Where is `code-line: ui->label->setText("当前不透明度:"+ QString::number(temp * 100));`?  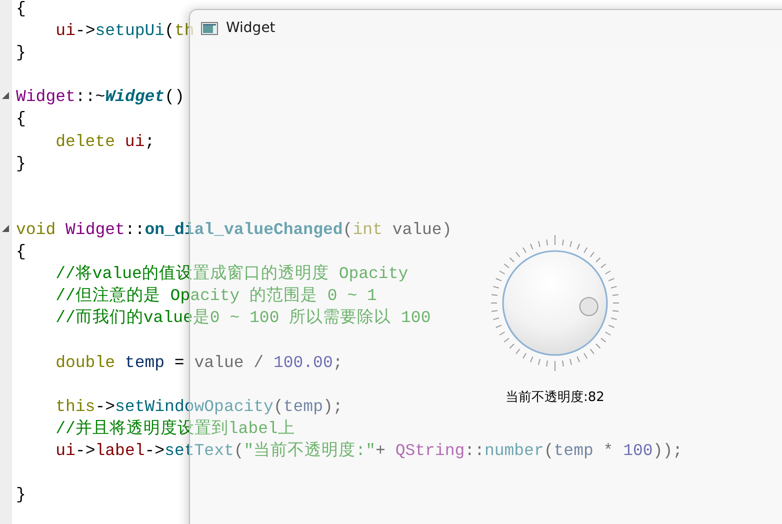
code-line: ui->label->setText("当前不透明度:"+ QString::number(temp * 100)); is located at coordinates (368, 450).